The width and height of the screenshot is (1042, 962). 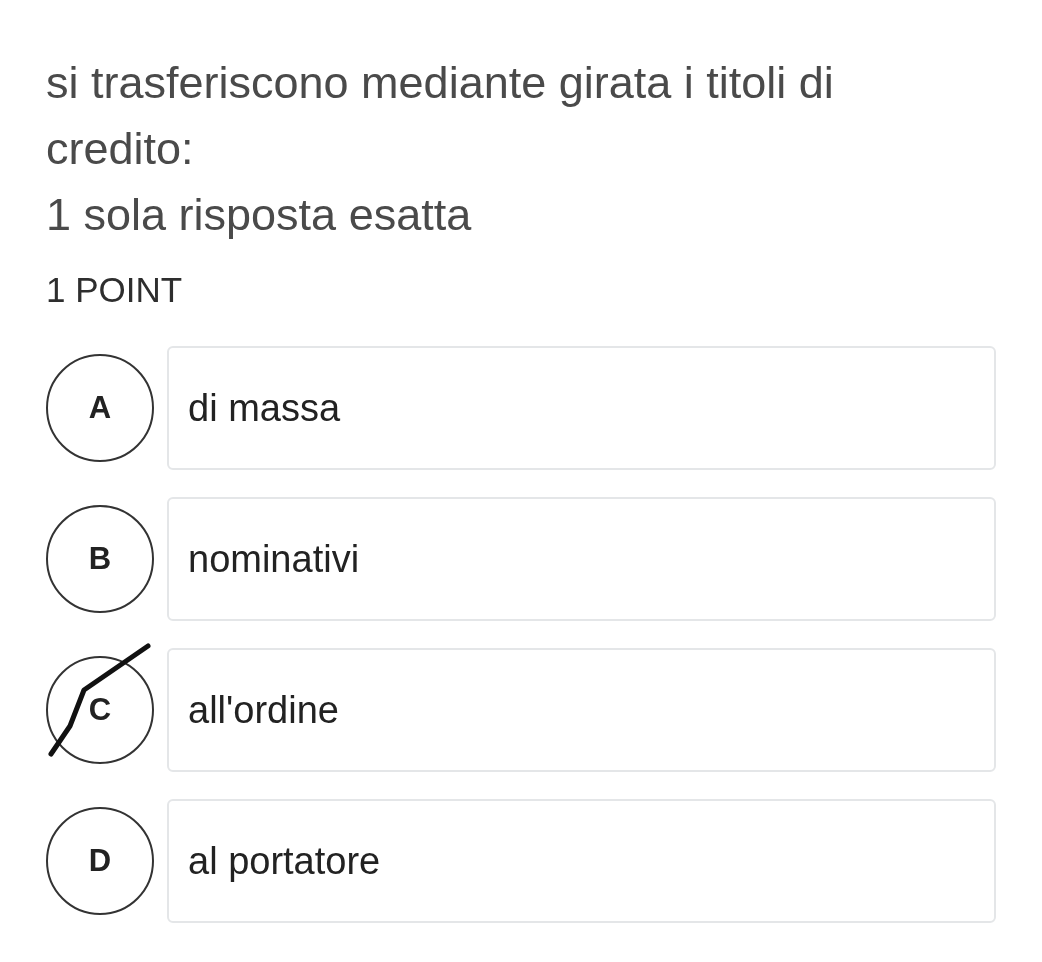 What do you see at coordinates (440, 116) in the screenshot?
I see `question-text: si trasferiscono mediante girata i titoli di credito:` at bounding box center [440, 116].